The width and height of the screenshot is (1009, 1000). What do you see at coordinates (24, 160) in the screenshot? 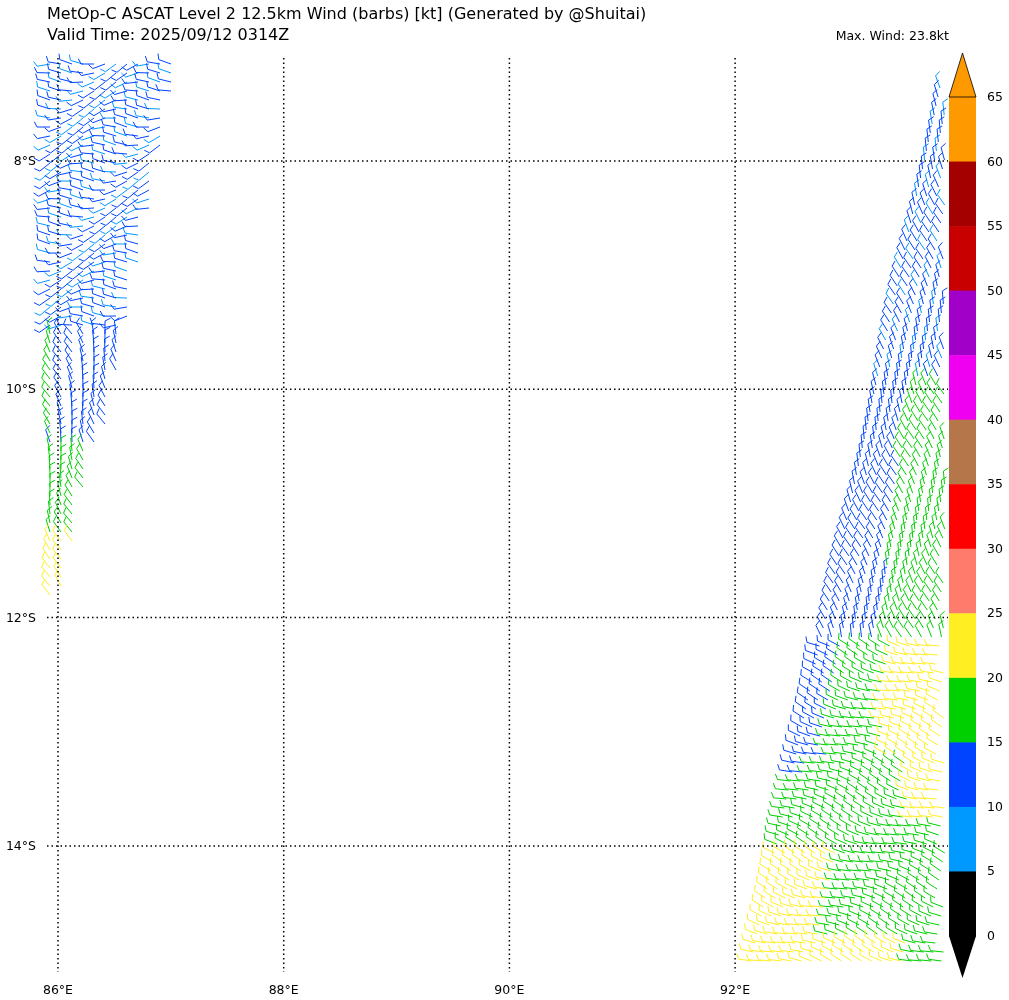
I see `latitude-label: 8°S` at bounding box center [24, 160].